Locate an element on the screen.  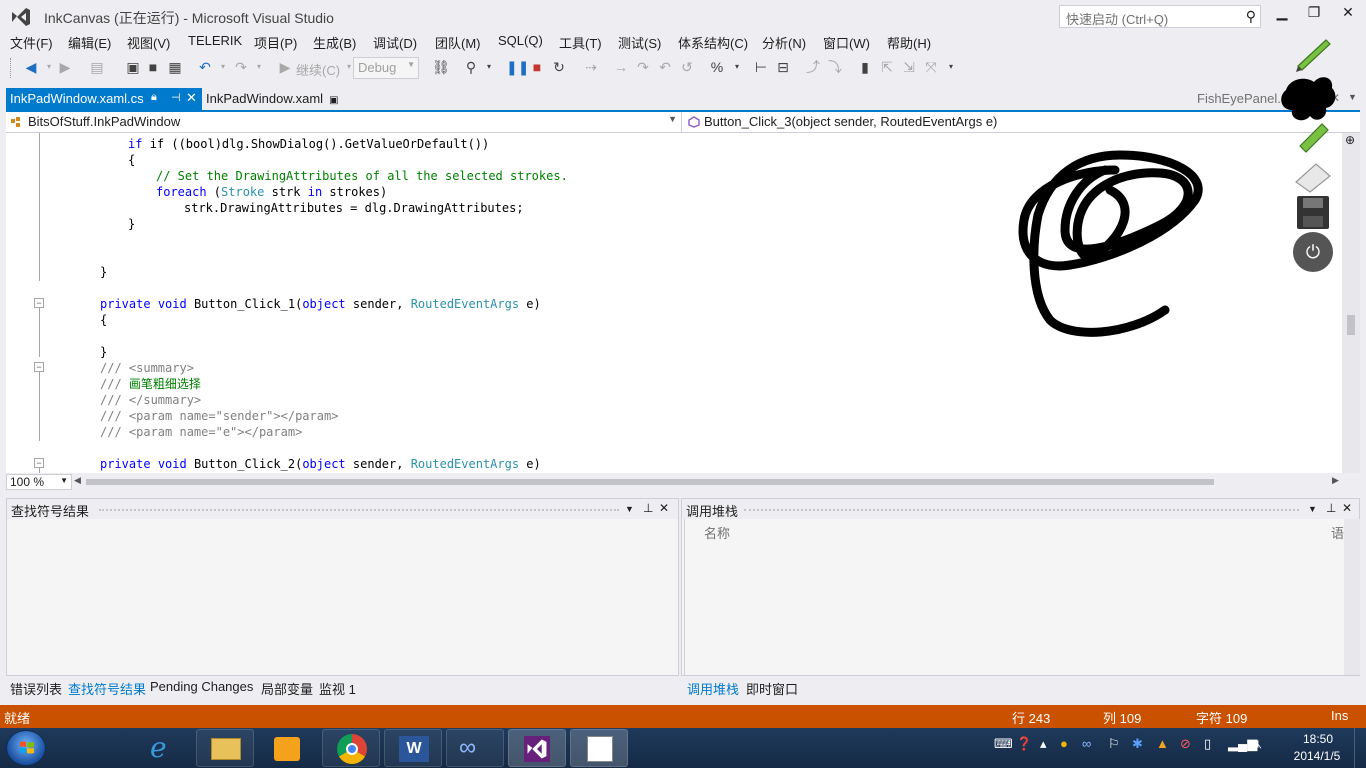
help-icon: ❓ is located at coordinates (1024, 744).